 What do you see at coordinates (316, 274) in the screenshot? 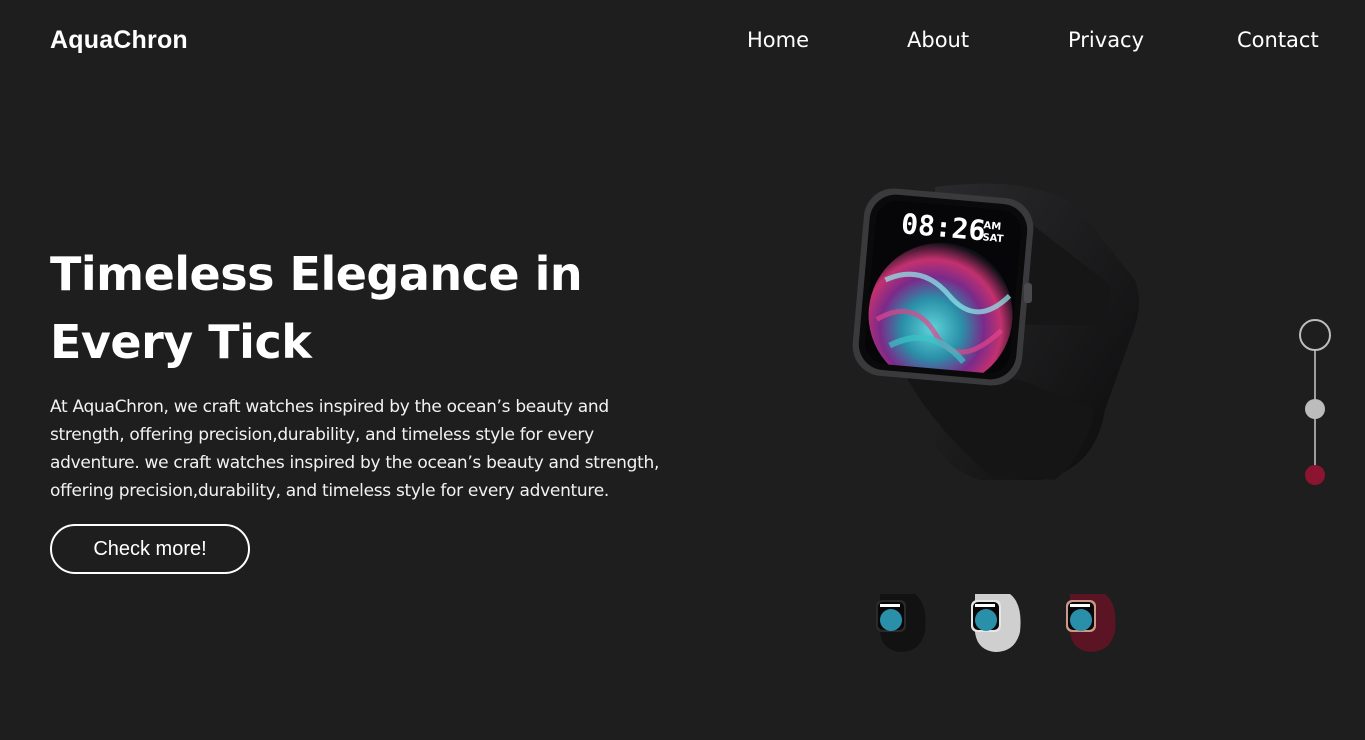
I see `hero-title-line1: Timeless Elegance in` at bounding box center [316, 274].